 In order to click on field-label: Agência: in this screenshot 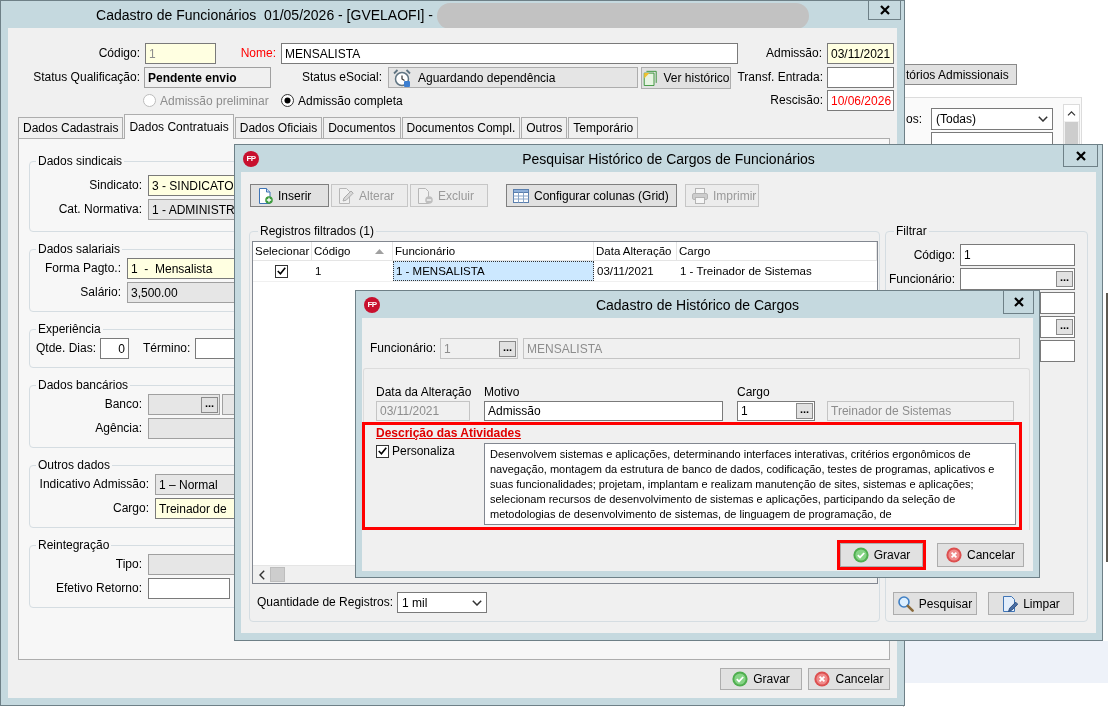, I will do `click(118, 428)`.